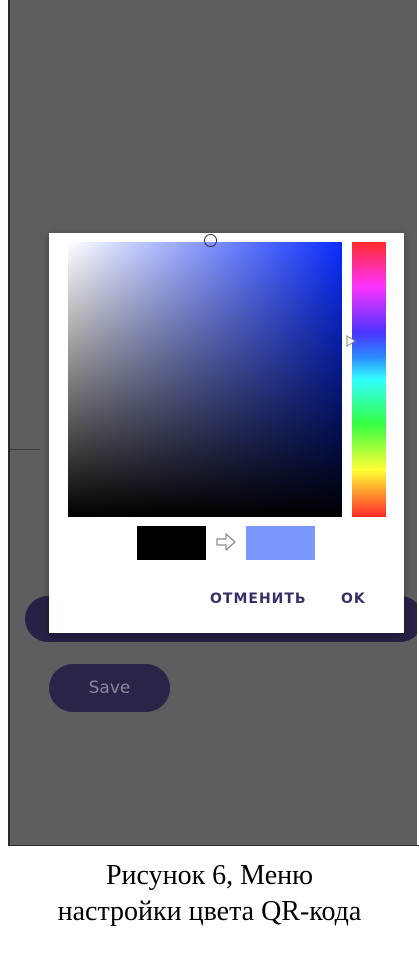 The height and width of the screenshot is (966, 419). I want to click on old-color-swatch, so click(171, 543).